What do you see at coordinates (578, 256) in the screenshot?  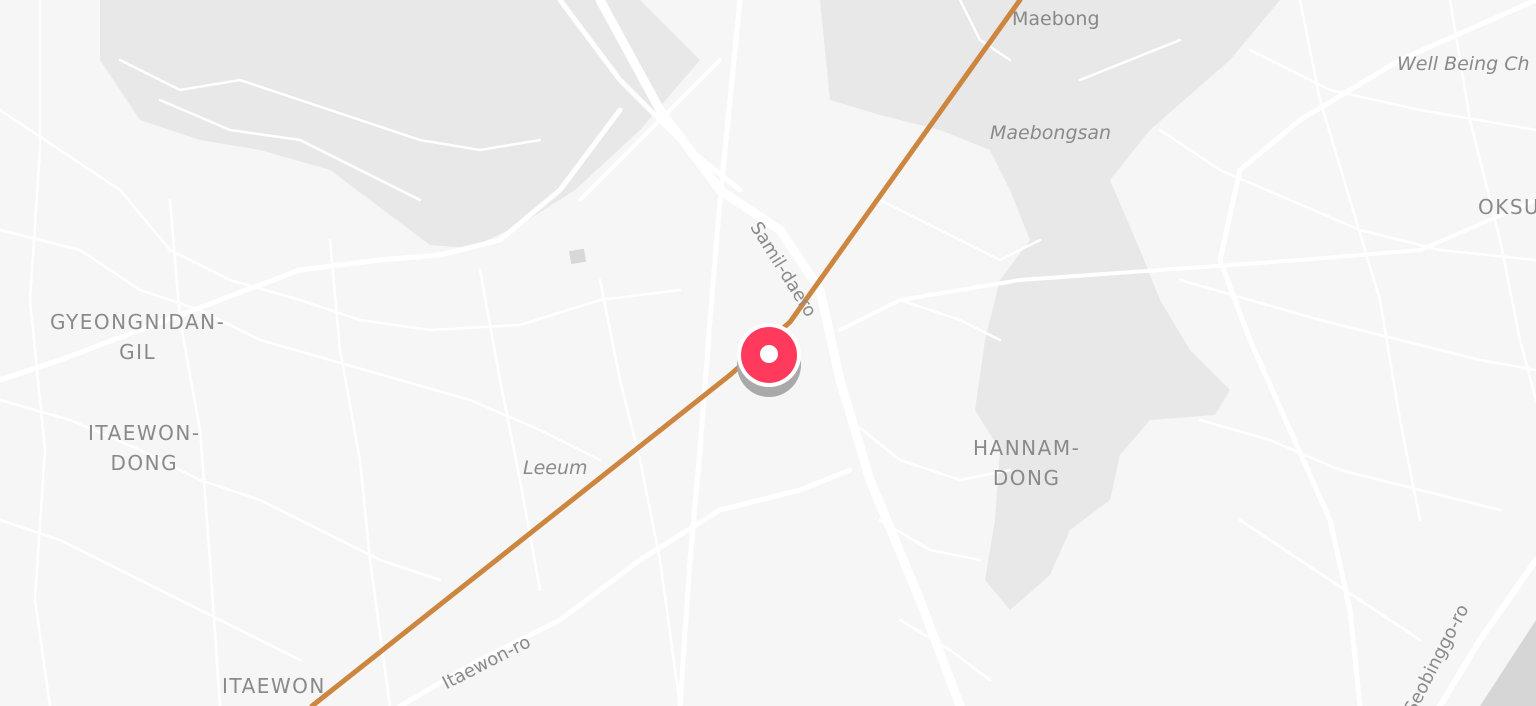 I see `small-building` at bounding box center [578, 256].